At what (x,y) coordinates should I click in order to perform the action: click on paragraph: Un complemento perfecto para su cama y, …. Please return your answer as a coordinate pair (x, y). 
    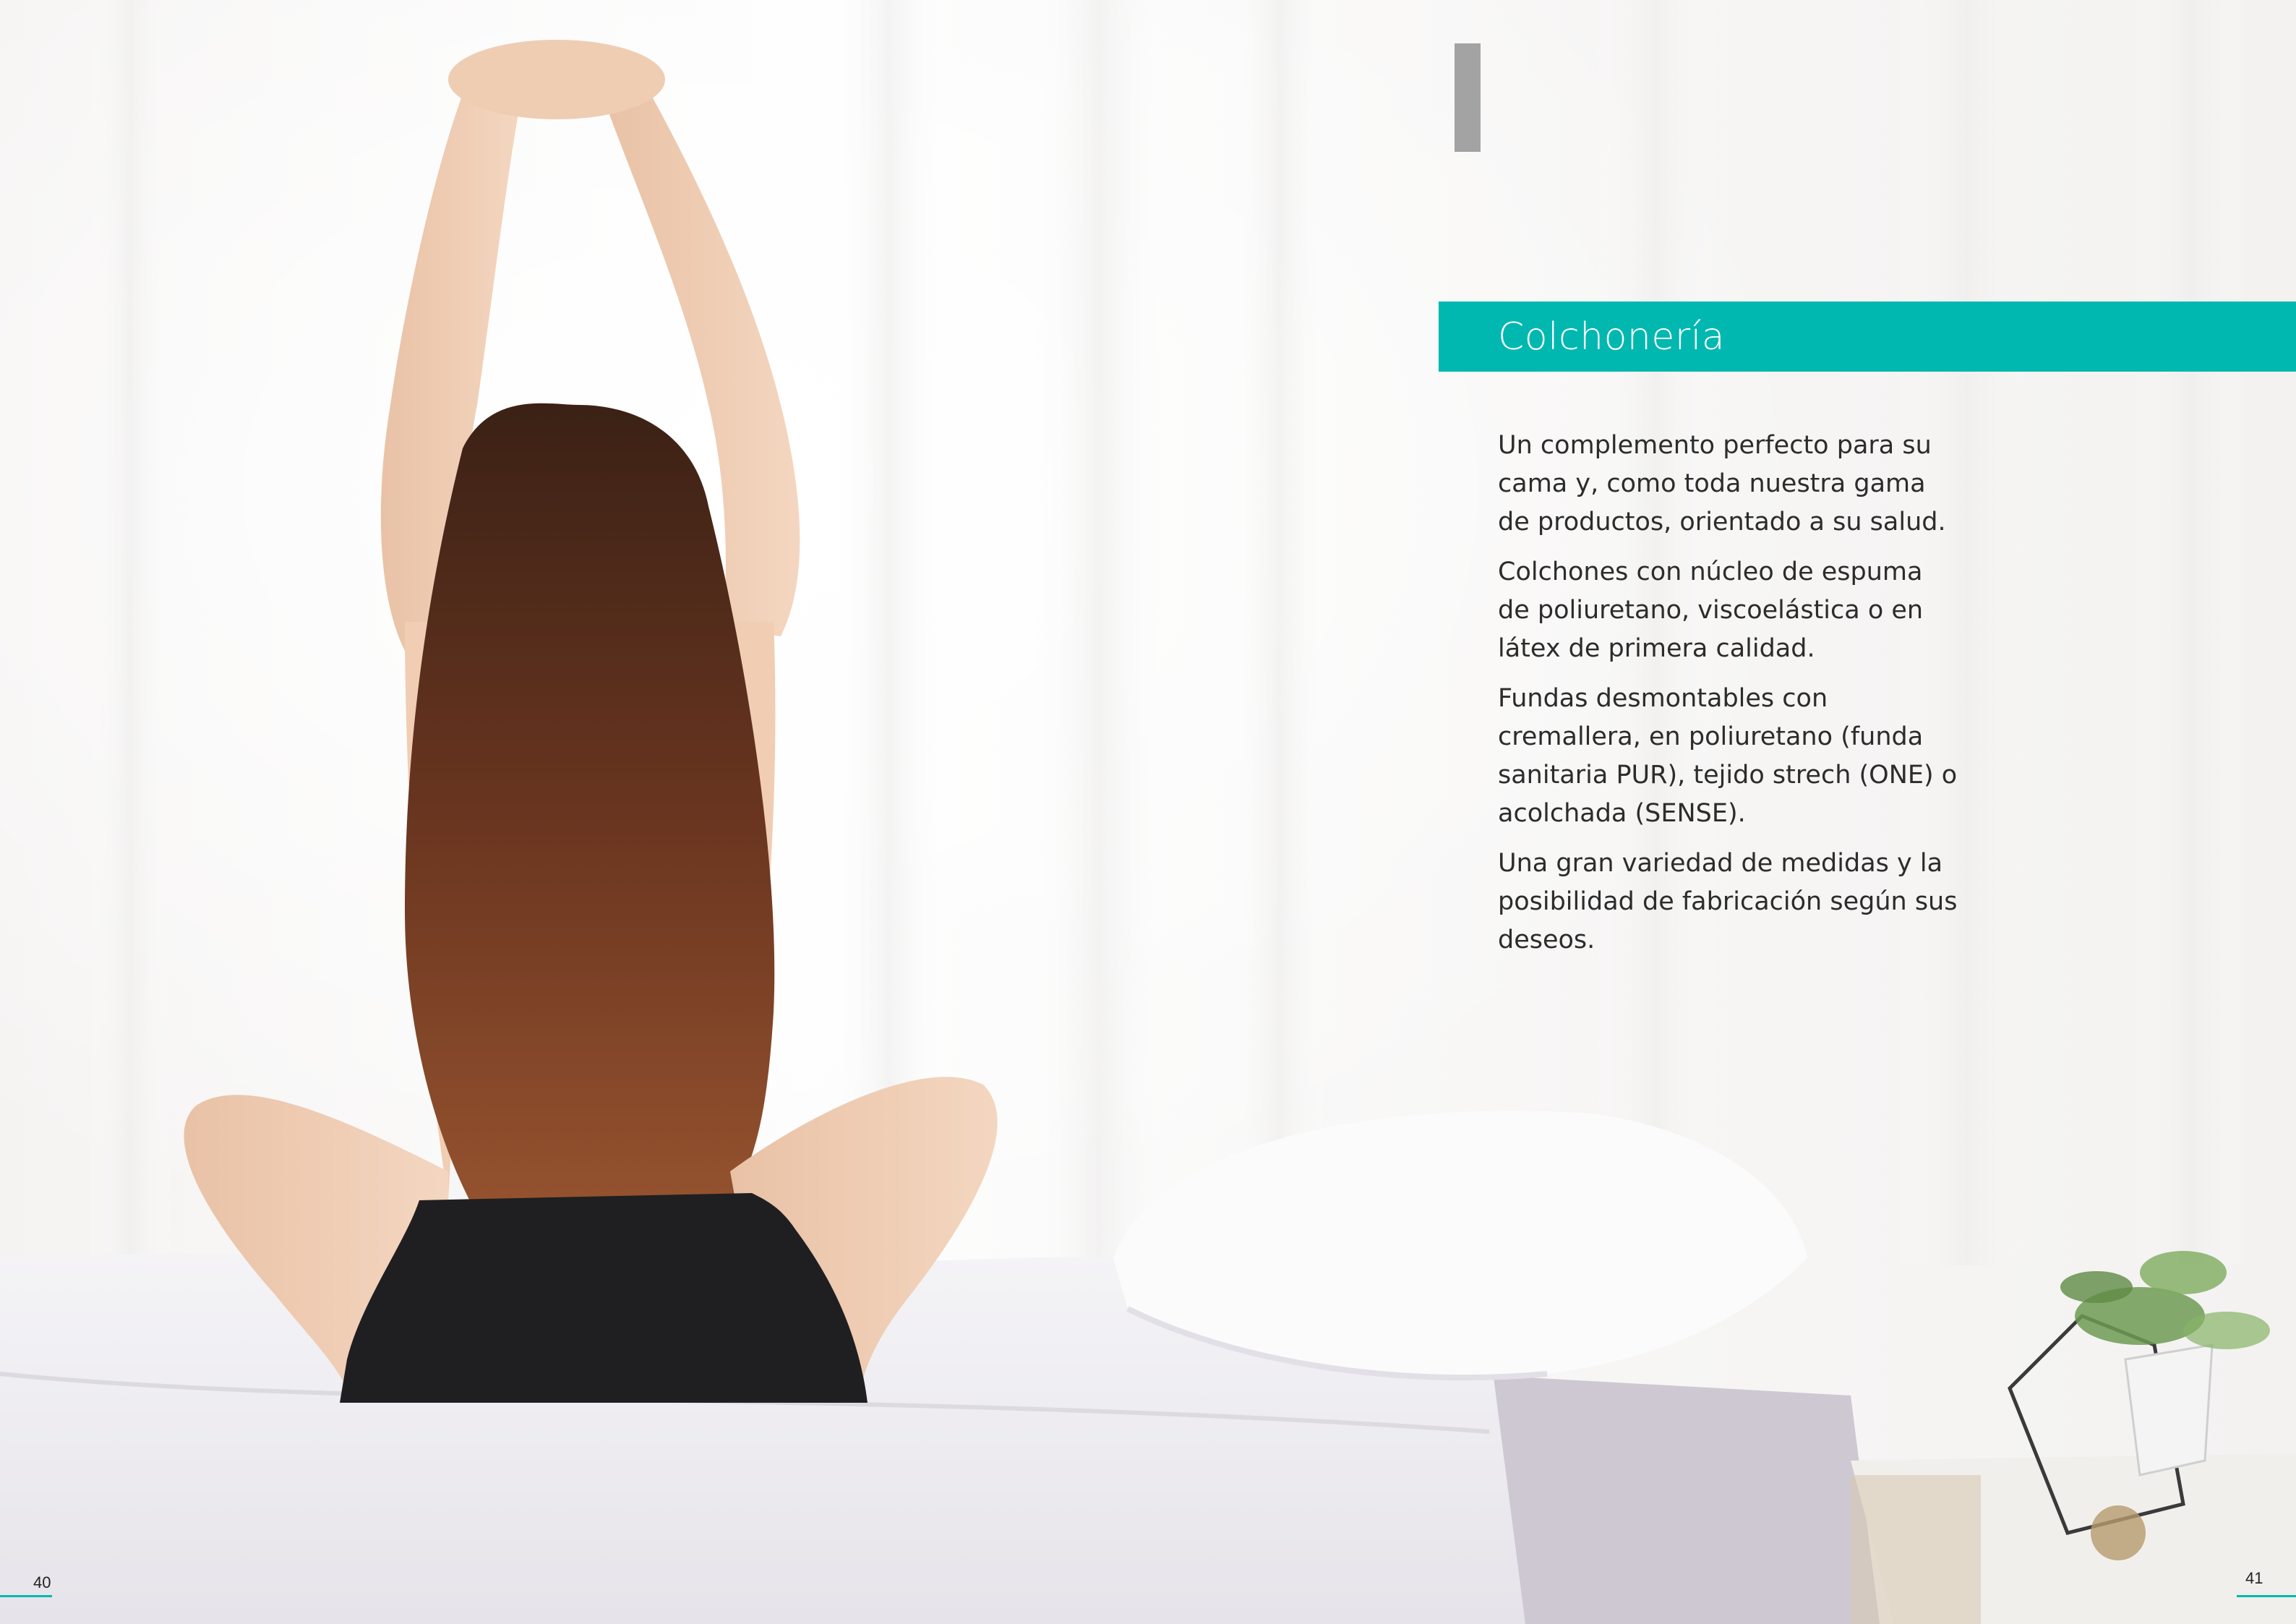
    Looking at the image, I should click on (1722, 484).